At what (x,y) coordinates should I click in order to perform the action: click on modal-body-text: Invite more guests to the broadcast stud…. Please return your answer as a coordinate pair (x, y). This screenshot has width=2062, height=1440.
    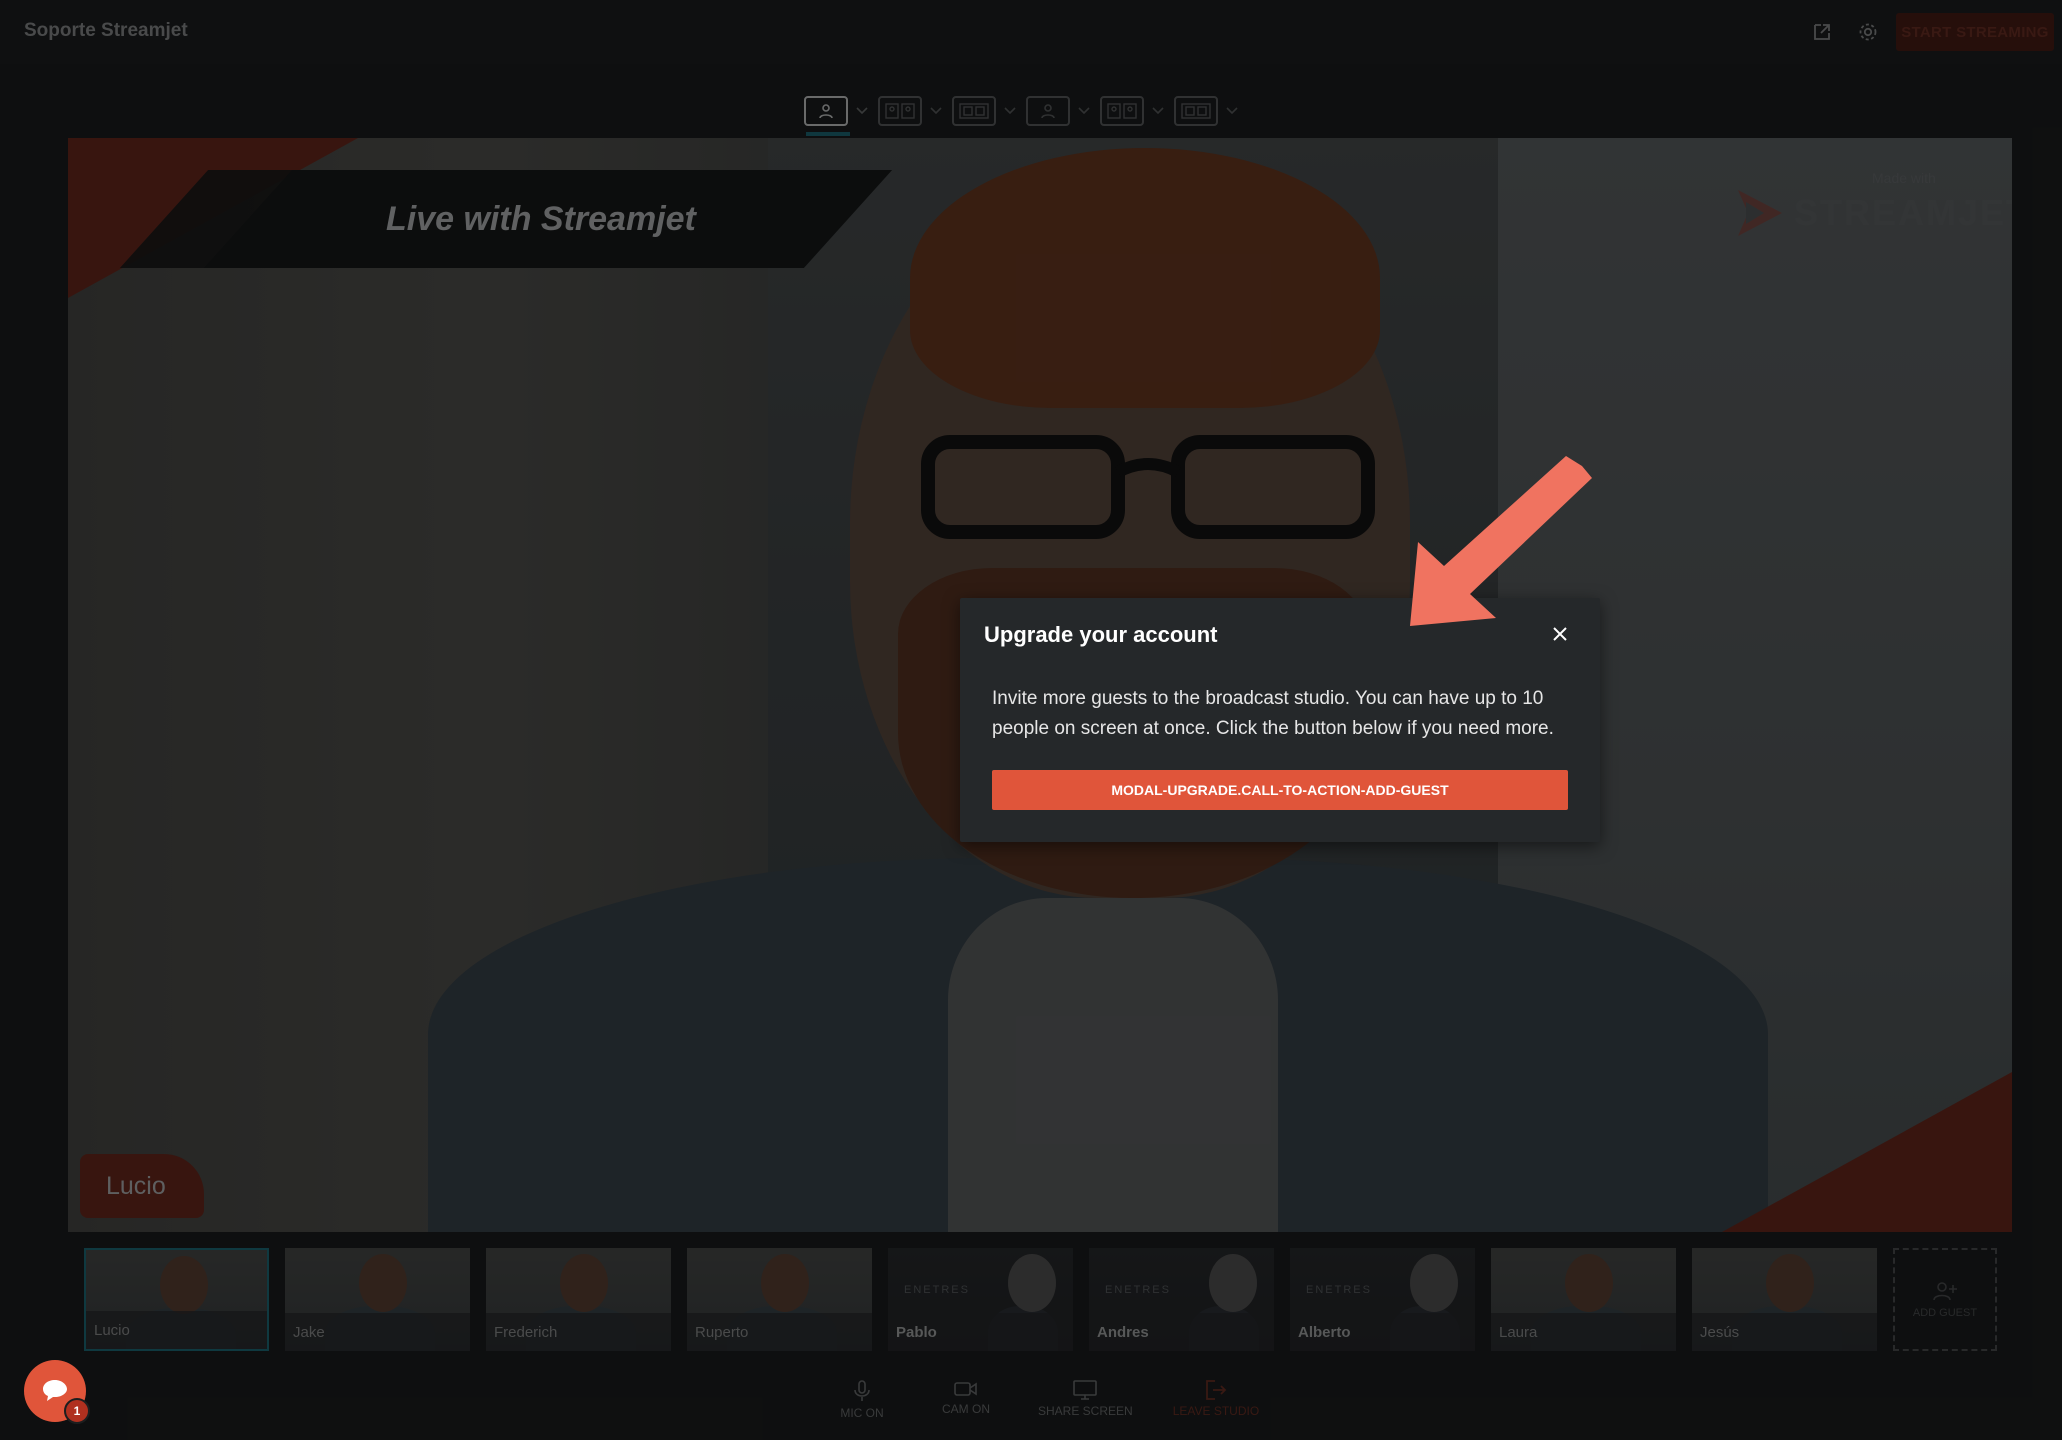
    Looking at the image, I should click on (1273, 713).